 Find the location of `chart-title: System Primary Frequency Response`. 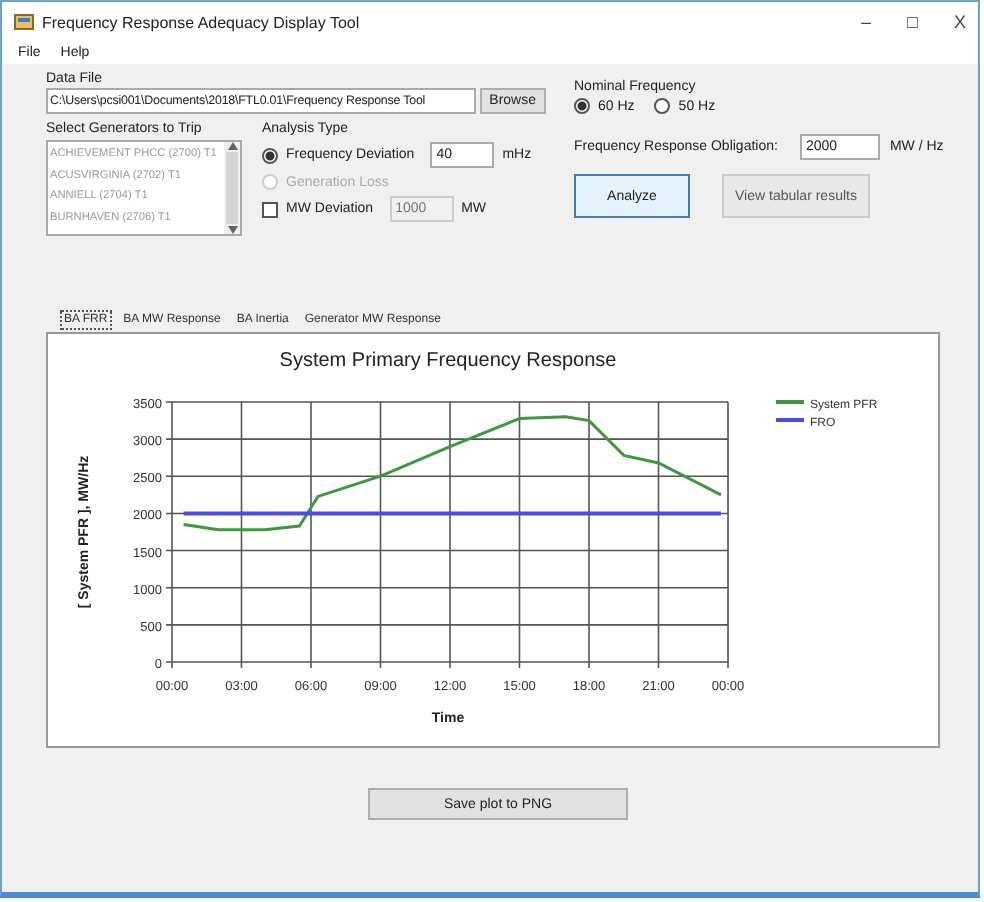

chart-title: System Primary Frequency Response is located at coordinates (448, 361).